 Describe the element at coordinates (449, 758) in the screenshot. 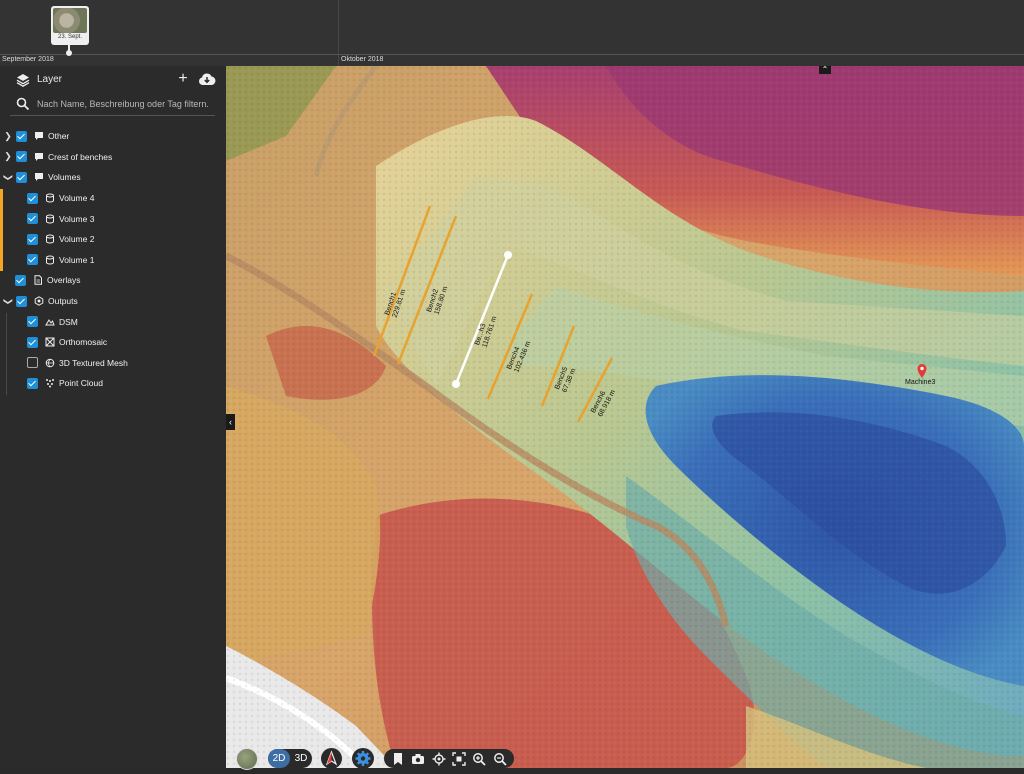

I see `map-tools-group` at that location.